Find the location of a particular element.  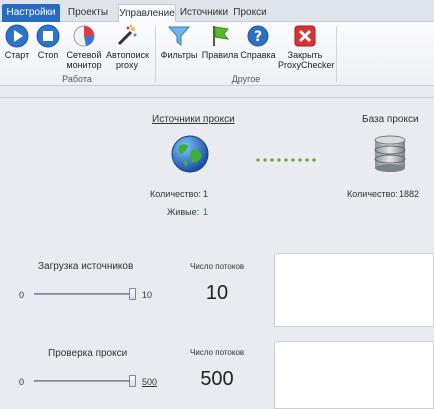

close-proxychecker-button: Закрыть ProxyChecker is located at coordinates (306, 47).